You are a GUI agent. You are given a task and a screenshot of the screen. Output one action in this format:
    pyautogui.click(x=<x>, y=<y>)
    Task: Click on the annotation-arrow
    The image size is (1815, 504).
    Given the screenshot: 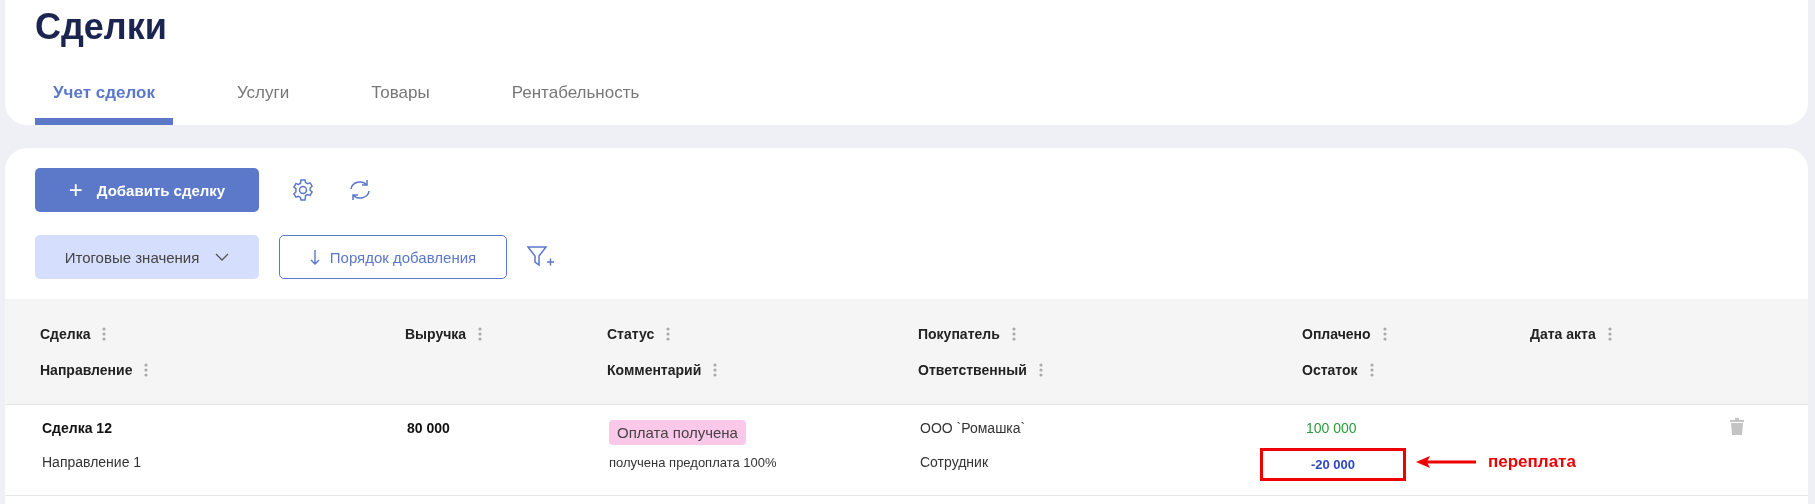 What is the action you would take?
    pyautogui.click(x=1447, y=461)
    